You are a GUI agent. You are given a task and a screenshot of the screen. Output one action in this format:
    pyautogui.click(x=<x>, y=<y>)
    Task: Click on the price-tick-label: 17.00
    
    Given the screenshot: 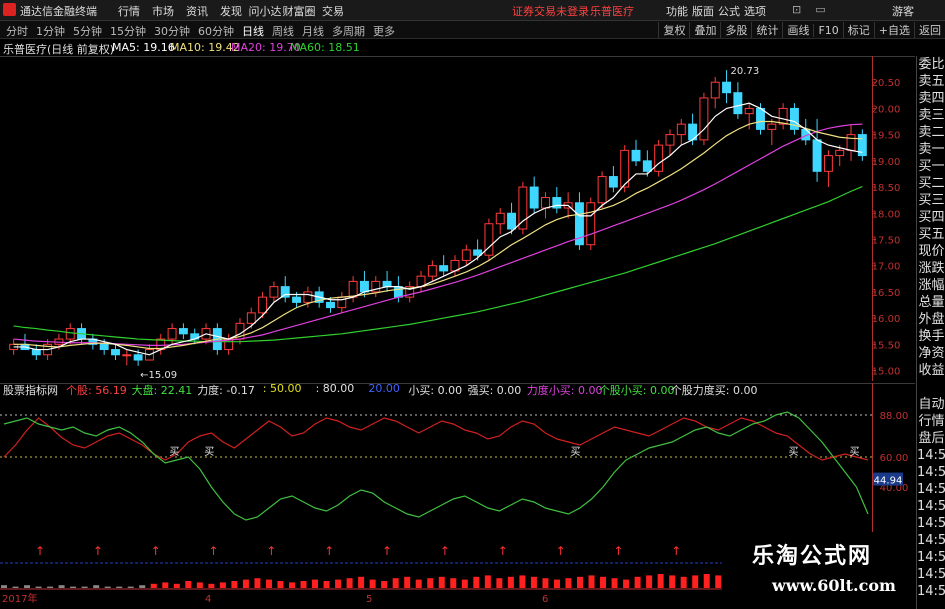 What is the action you would take?
    pyautogui.click(x=886, y=267)
    